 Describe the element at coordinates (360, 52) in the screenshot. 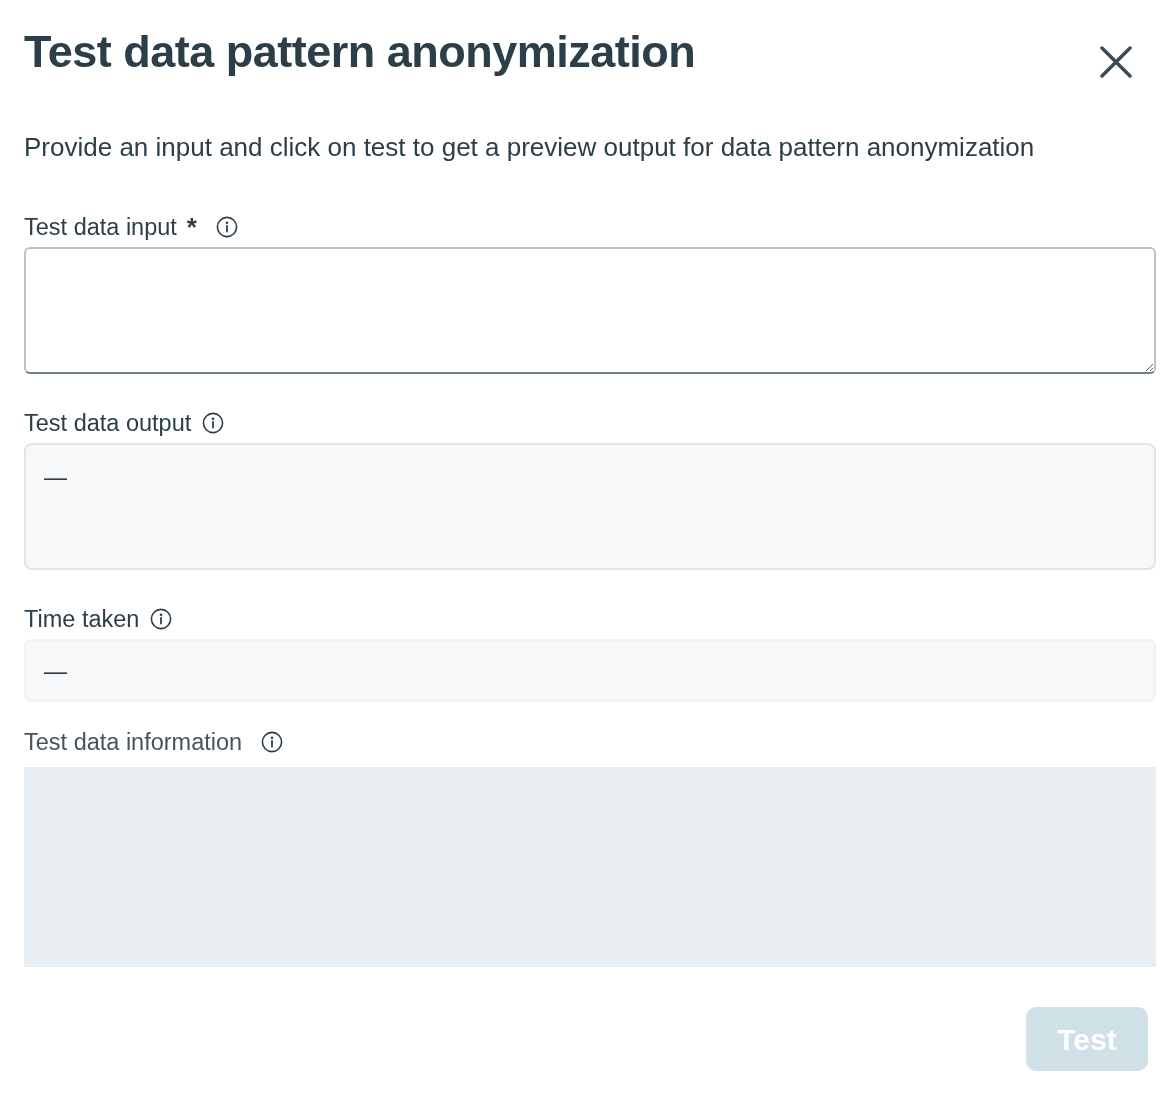

I see `dialog-title: Test data pattern anonymization` at that location.